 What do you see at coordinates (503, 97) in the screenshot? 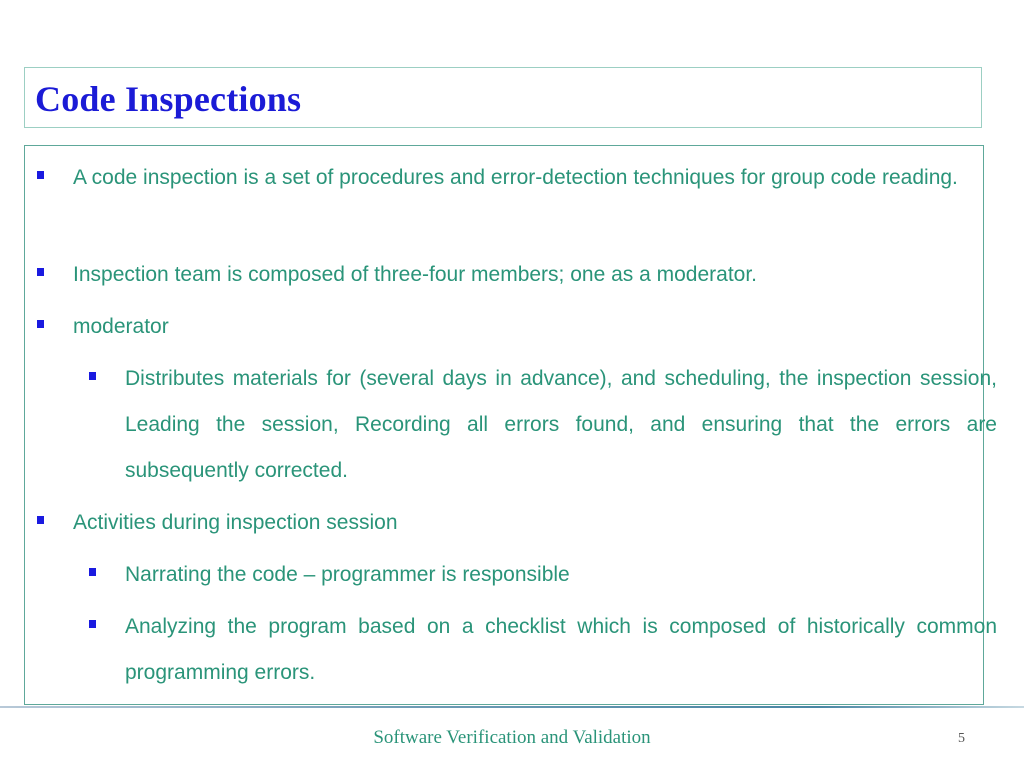
I see `title-box: Code Inspections` at bounding box center [503, 97].